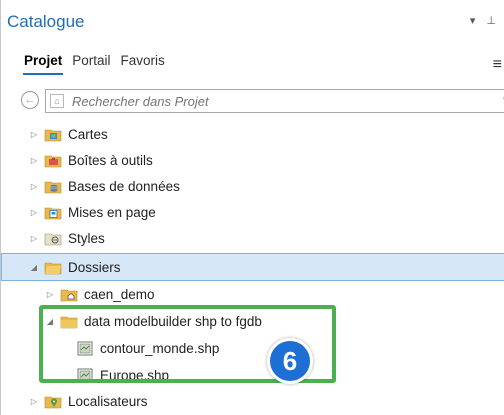  What do you see at coordinates (252, 401) in the screenshot?
I see `tree-item-localisateurs: ▷ Localisateurs` at bounding box center [252, 401].